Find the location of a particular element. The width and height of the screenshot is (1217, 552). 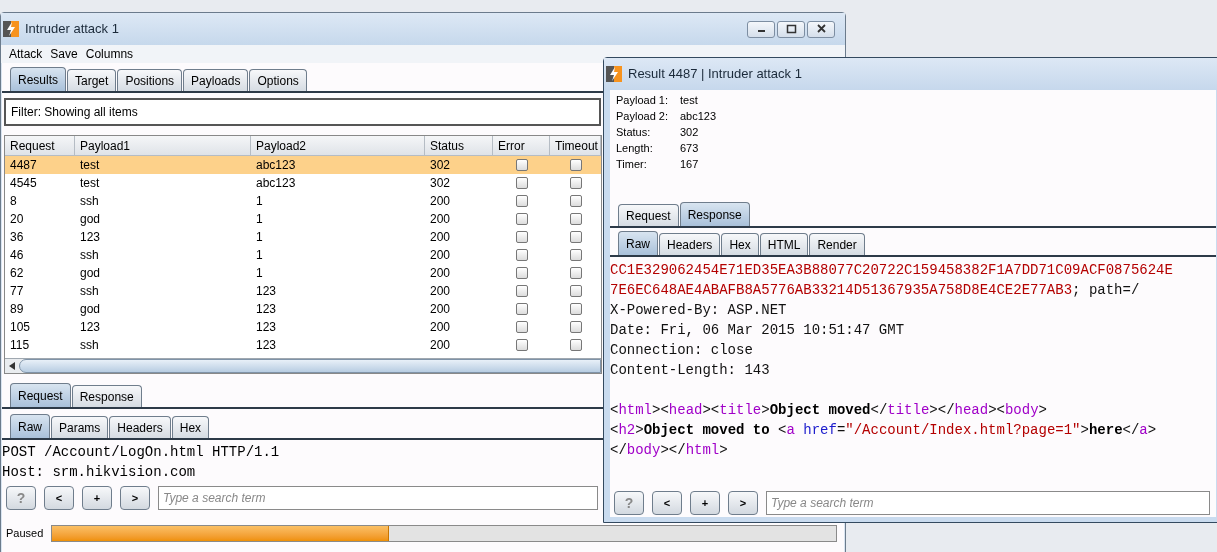

table-cell-text: test is located at coordinates (90, 183).